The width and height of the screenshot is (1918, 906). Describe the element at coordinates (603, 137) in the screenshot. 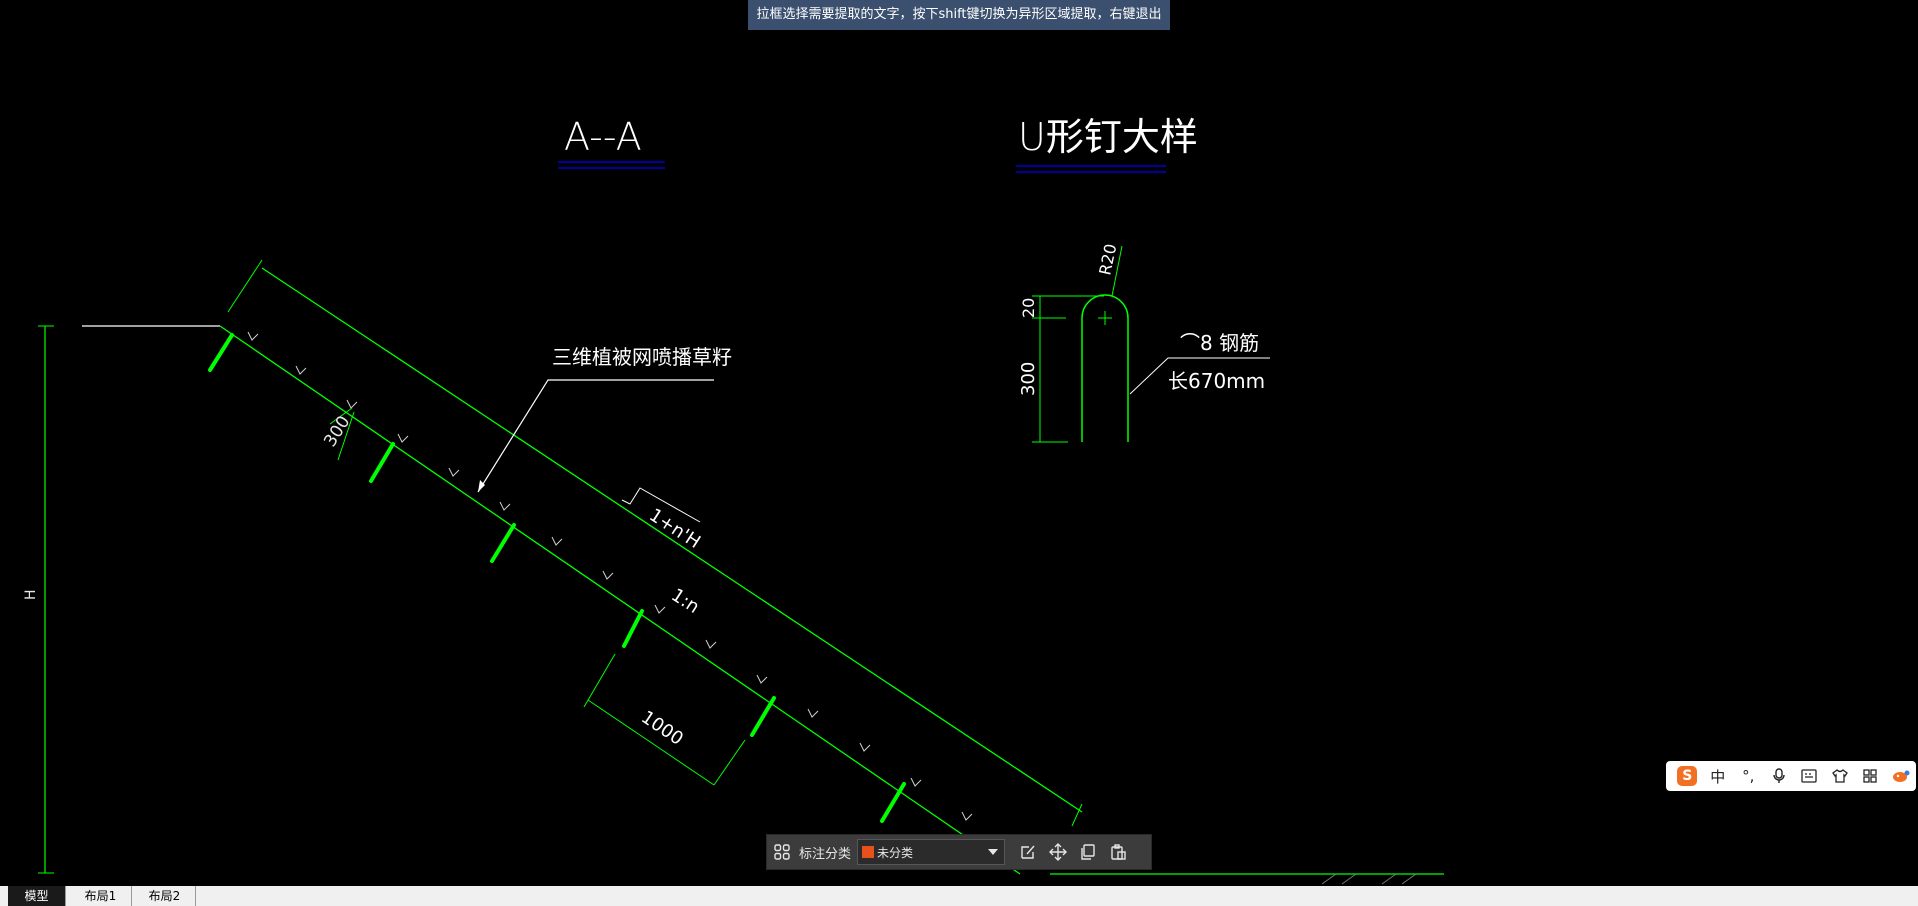

I see `section-title: A--A` at that location.